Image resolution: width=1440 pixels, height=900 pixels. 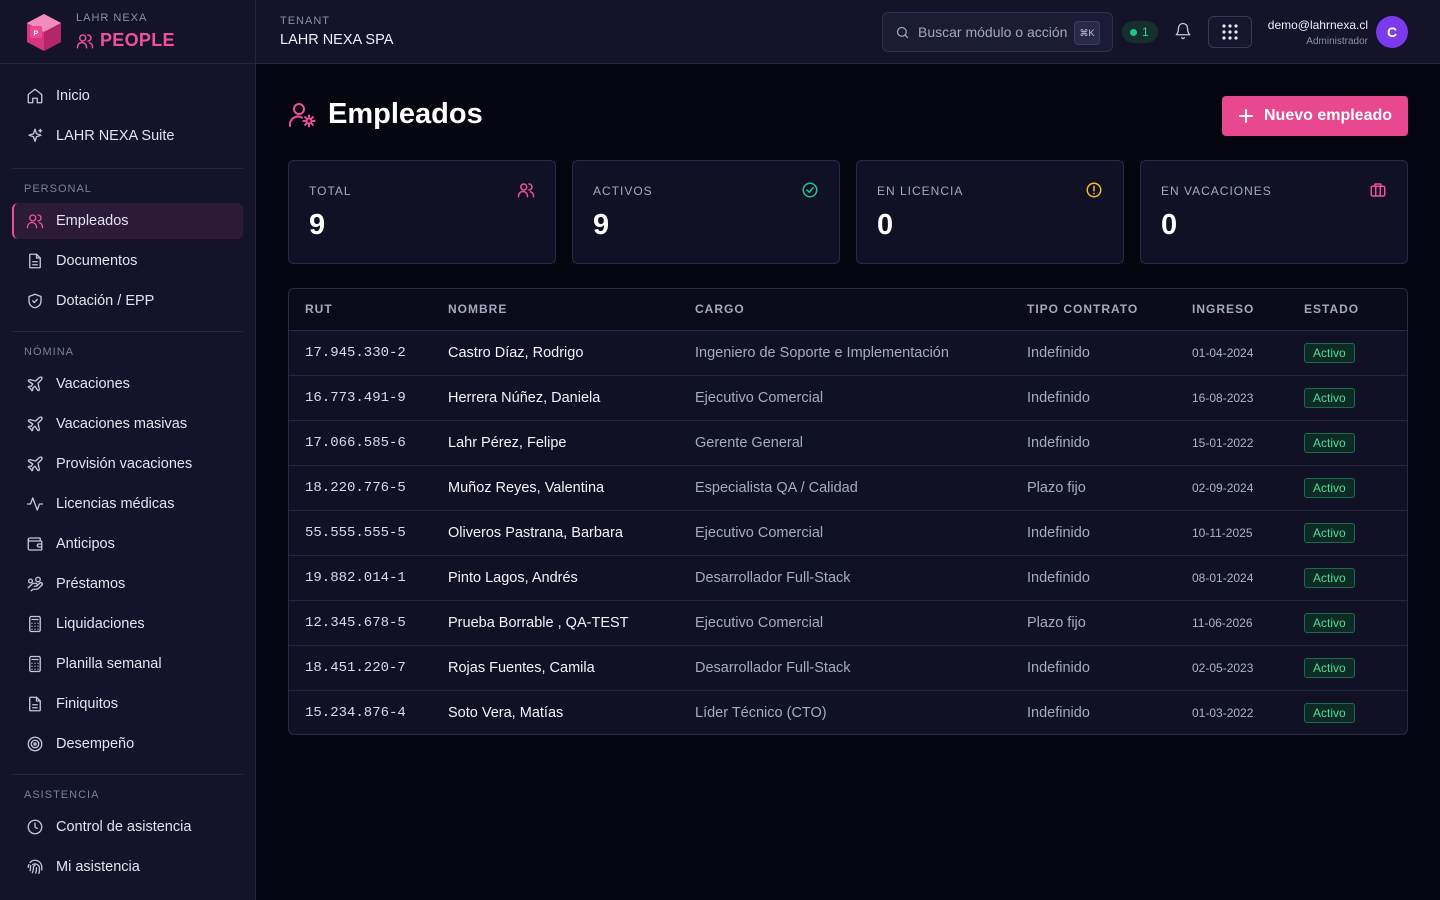 I want to click on cell-rut: 18.220.776-5, so click(x=355, y=487).